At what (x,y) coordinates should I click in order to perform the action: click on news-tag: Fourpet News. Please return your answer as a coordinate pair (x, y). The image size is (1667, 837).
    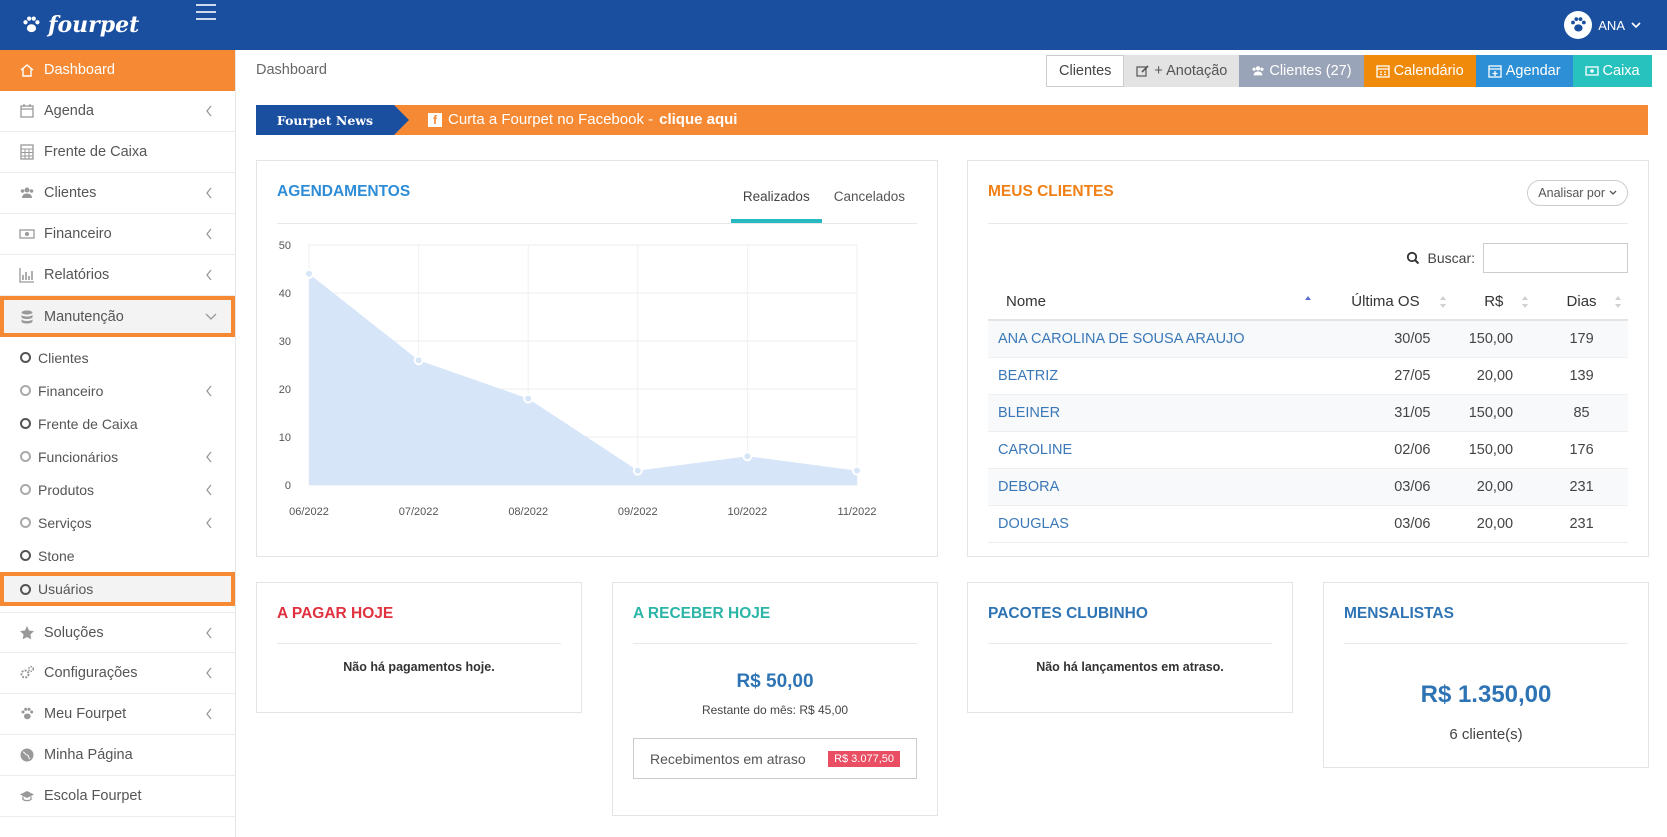
    Looking at the image, I should click on (332, 120).